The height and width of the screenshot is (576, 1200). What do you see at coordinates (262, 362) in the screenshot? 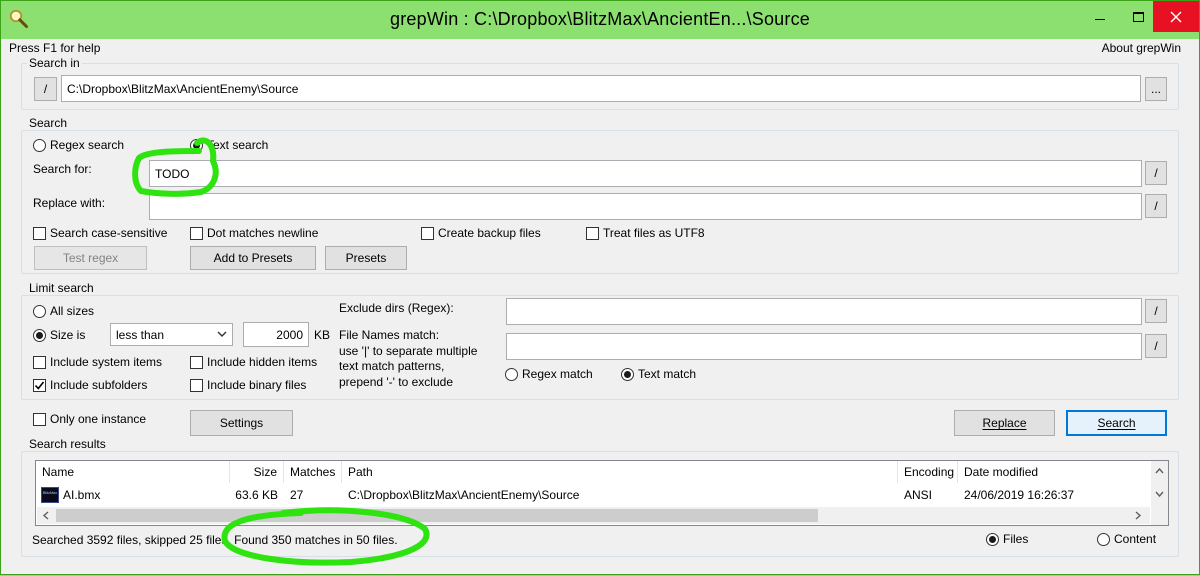
I see `hidden-items-label: Include hidden items` at bounding box center [262, 362].